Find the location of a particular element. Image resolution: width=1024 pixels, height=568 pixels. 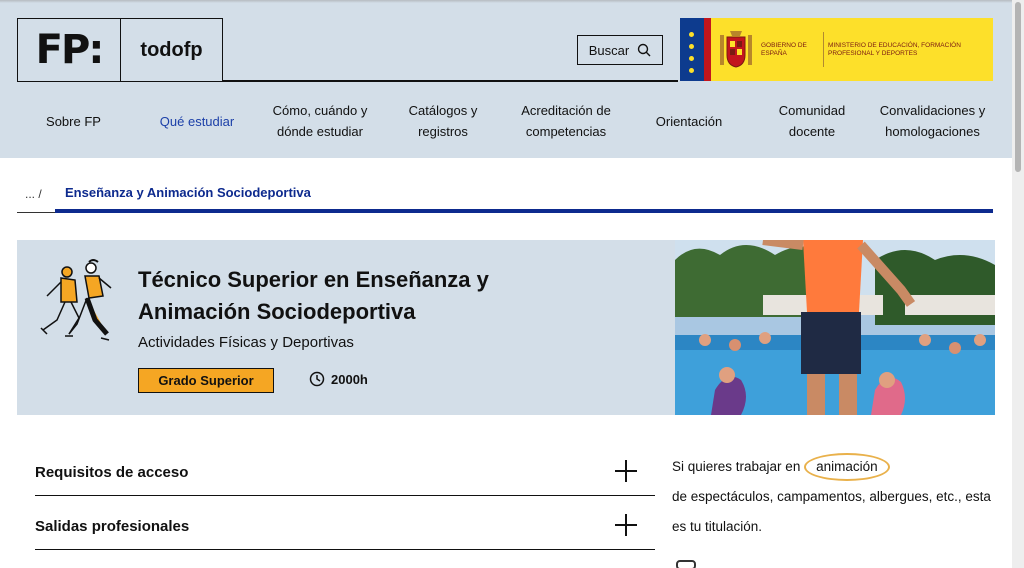

nav-item-convalidaciones: Convalidaciones y homologaciones is located at coordinates (932, 121).